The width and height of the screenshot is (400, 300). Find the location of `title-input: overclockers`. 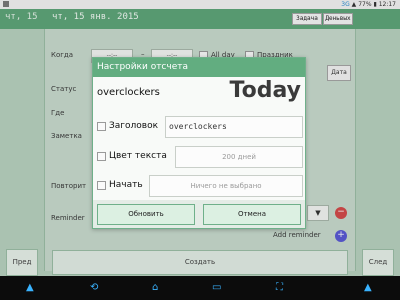

title-input: overclockers is located at coordinates (234, 127).